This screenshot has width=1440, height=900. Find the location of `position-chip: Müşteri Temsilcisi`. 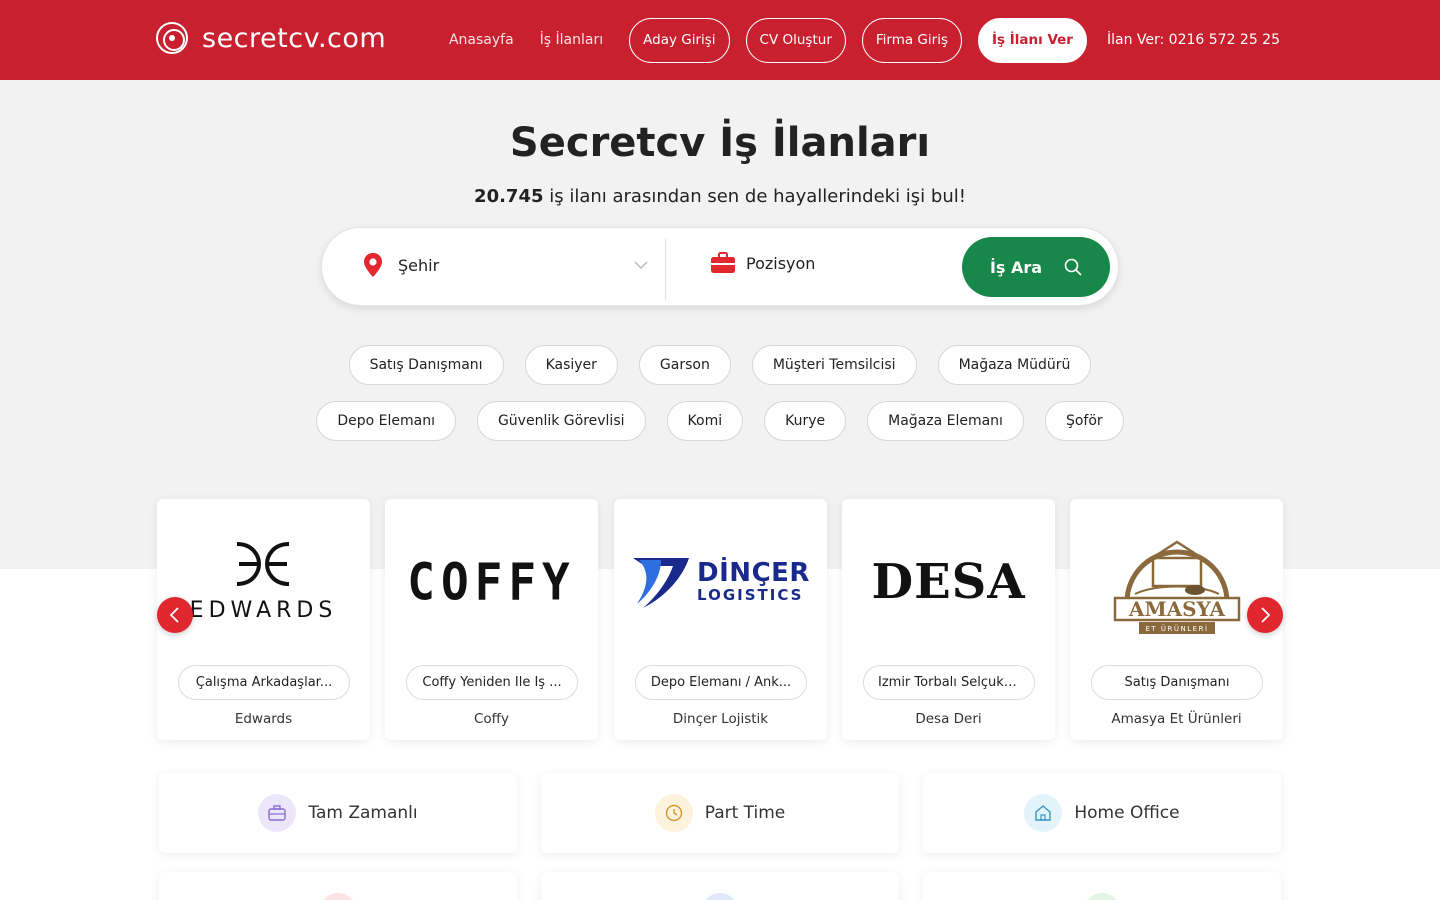

position-chip: Müşteri Temsilcisi is located at coordinates (834, 365).